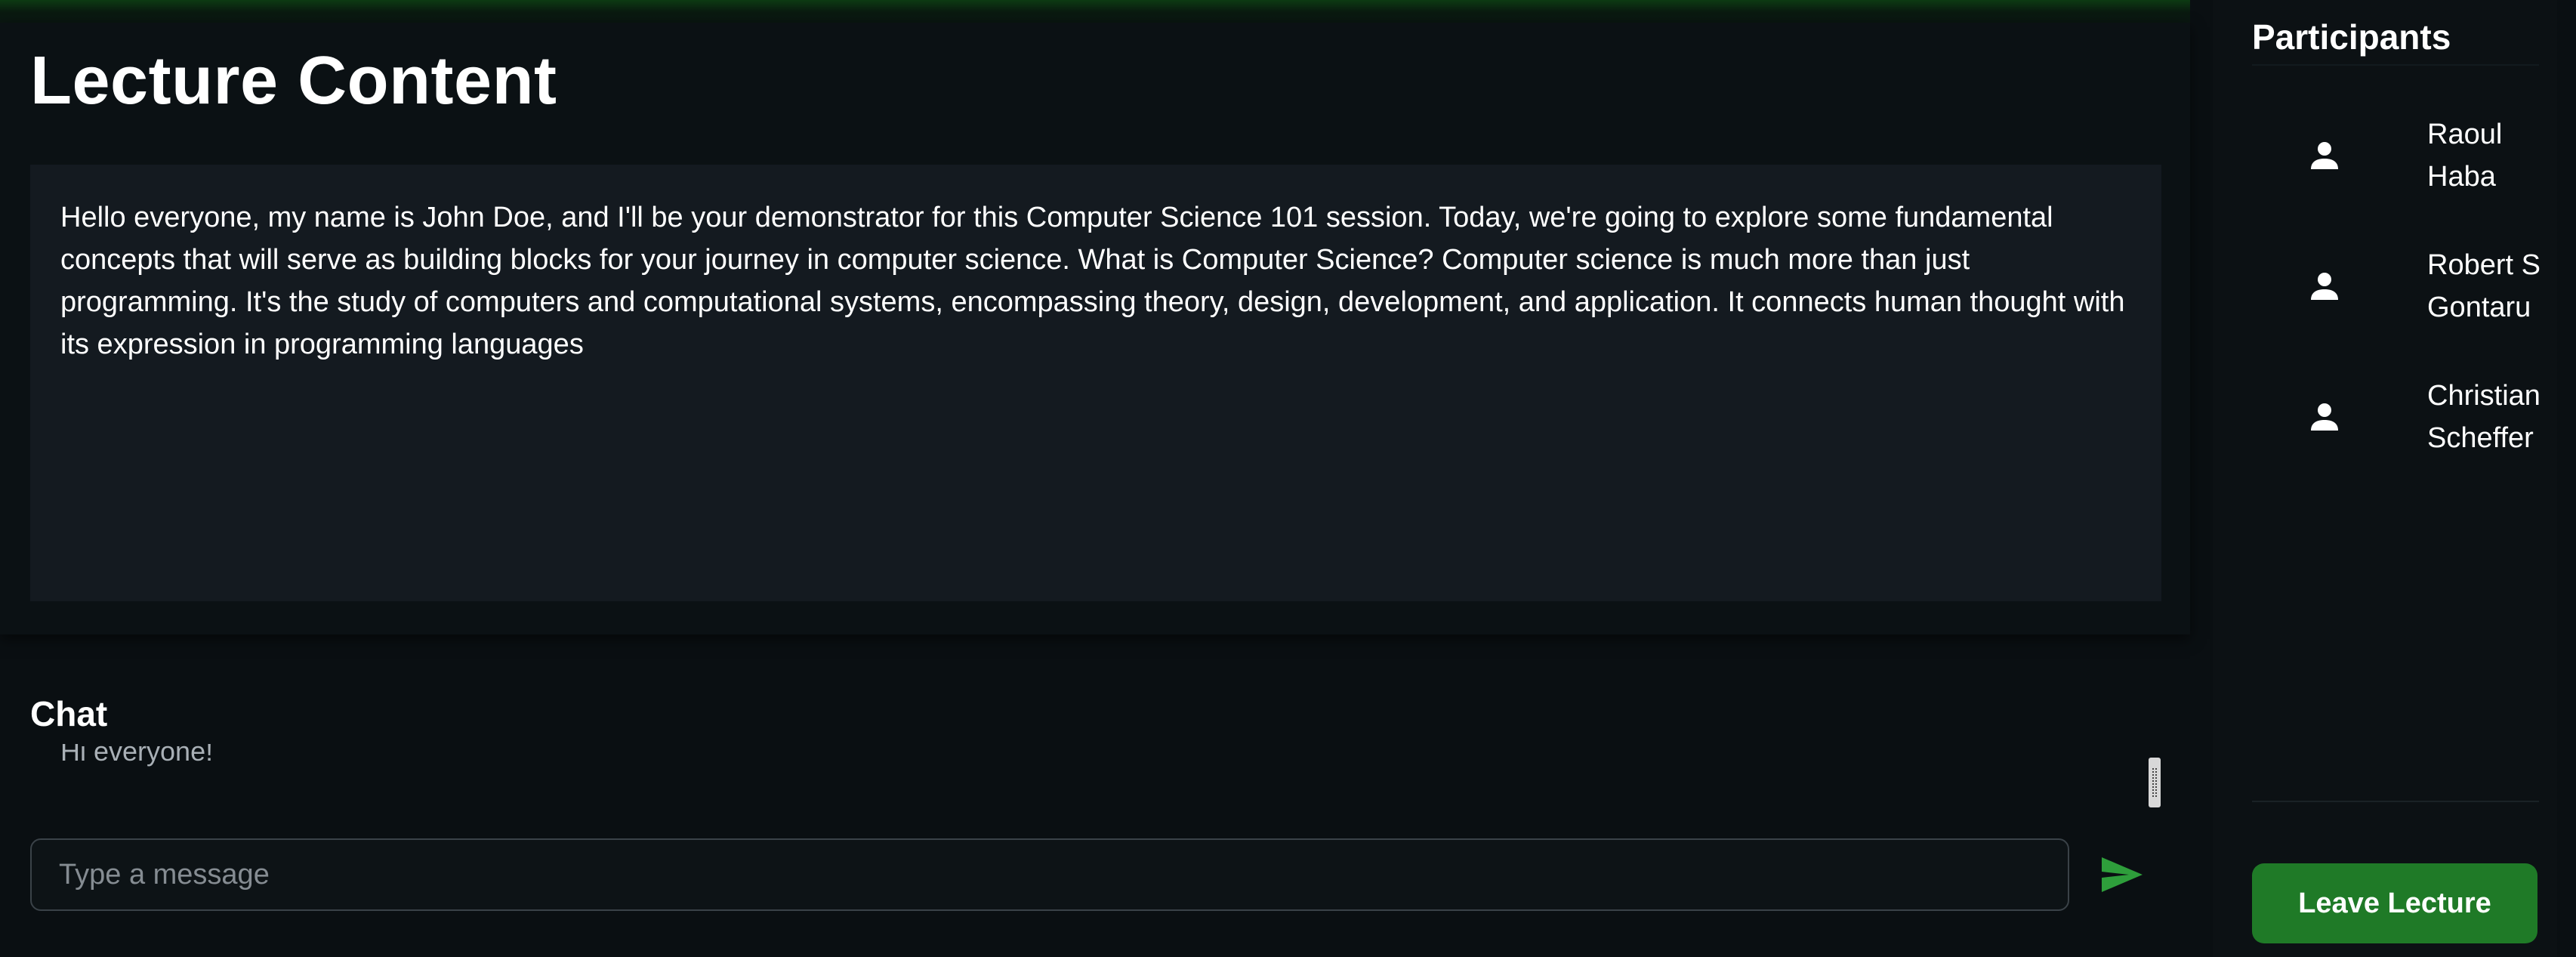  I want to click on chat-title: Chat, so click(69, 713).